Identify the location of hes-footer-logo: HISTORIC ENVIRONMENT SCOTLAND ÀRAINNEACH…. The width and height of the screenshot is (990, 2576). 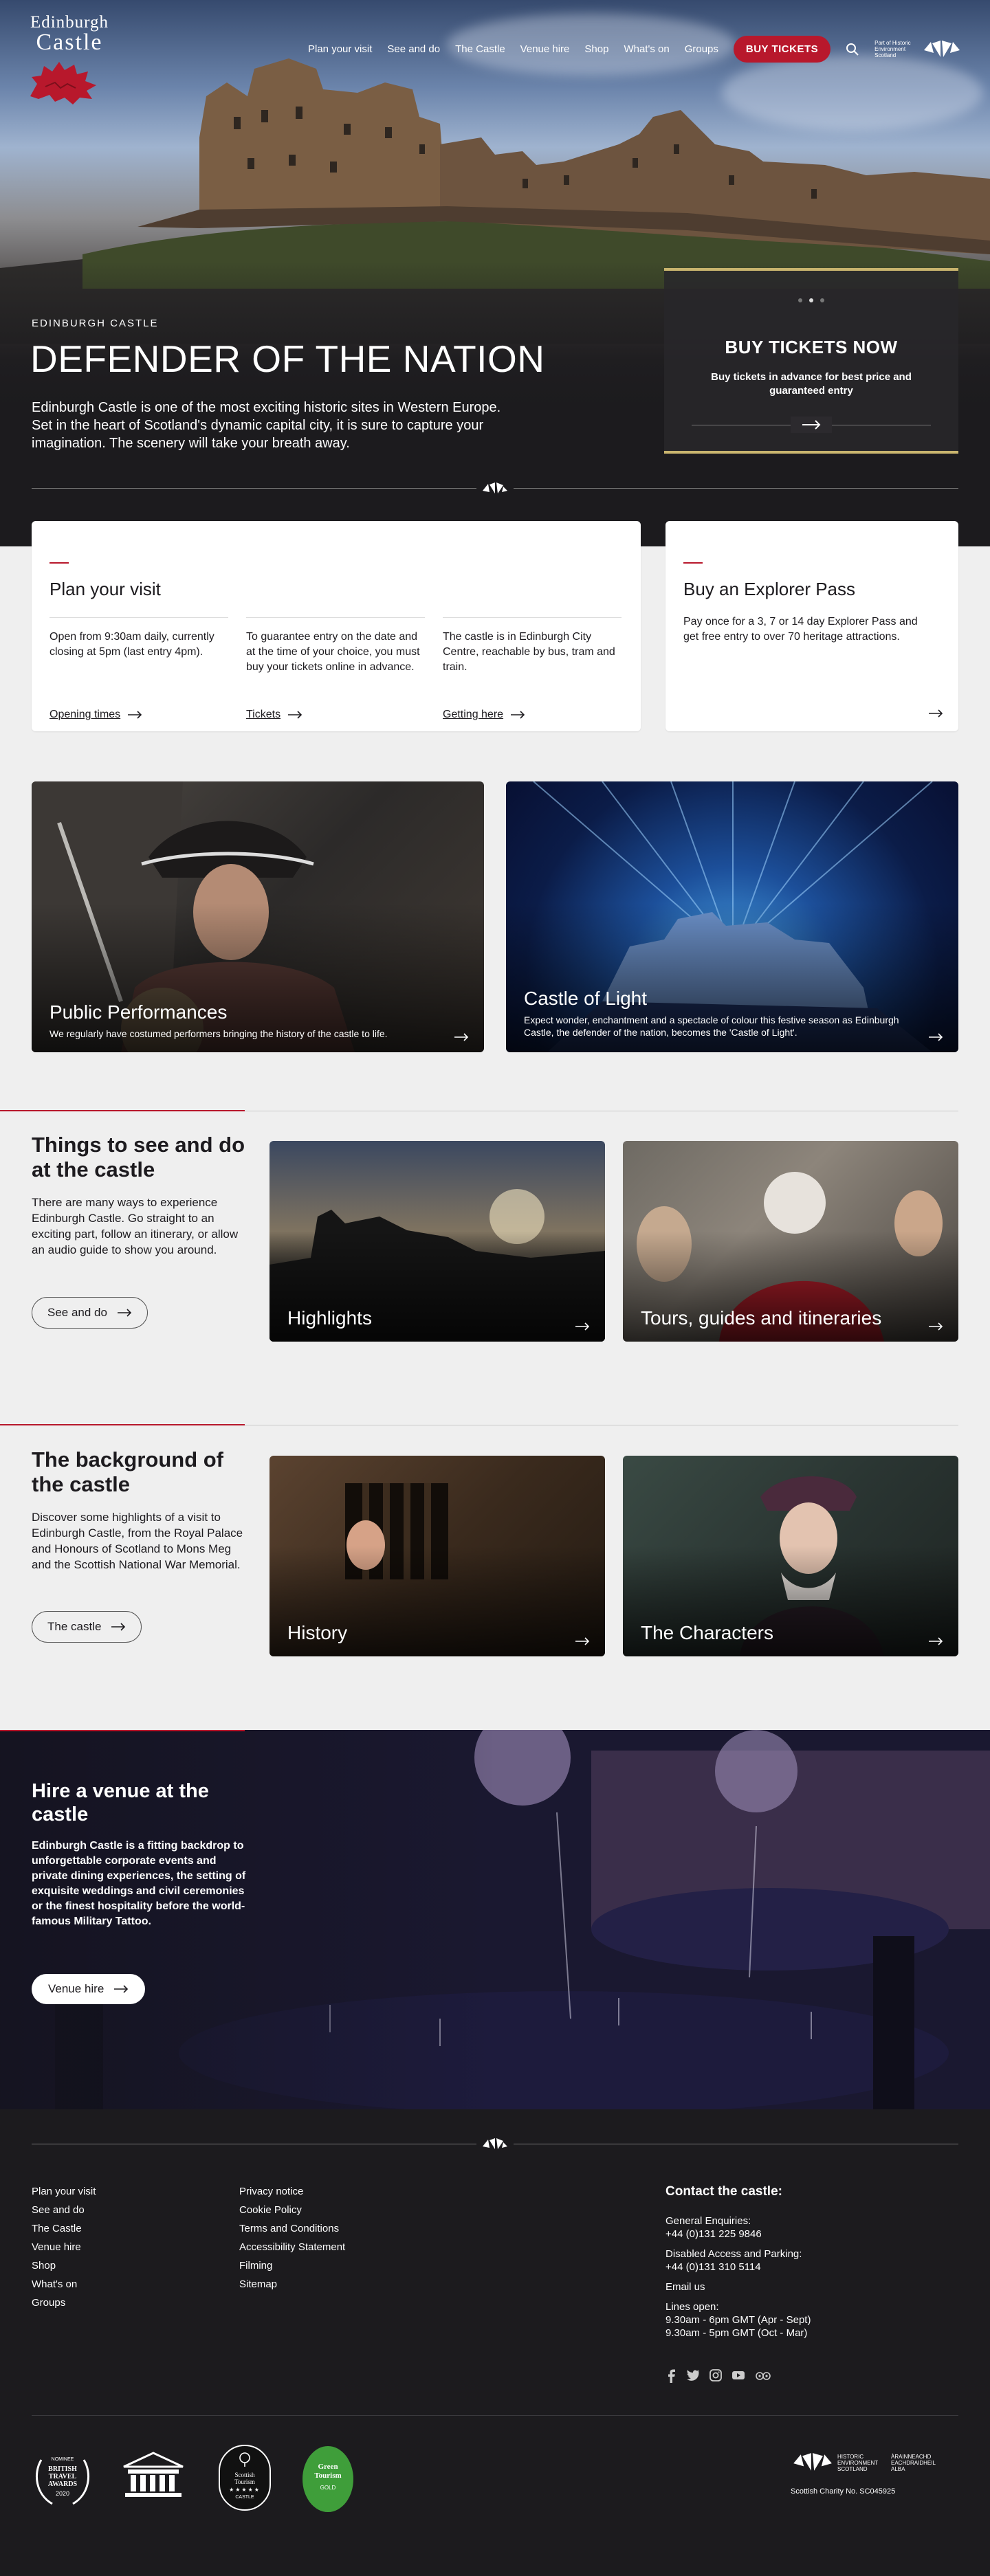
(867, 2462).